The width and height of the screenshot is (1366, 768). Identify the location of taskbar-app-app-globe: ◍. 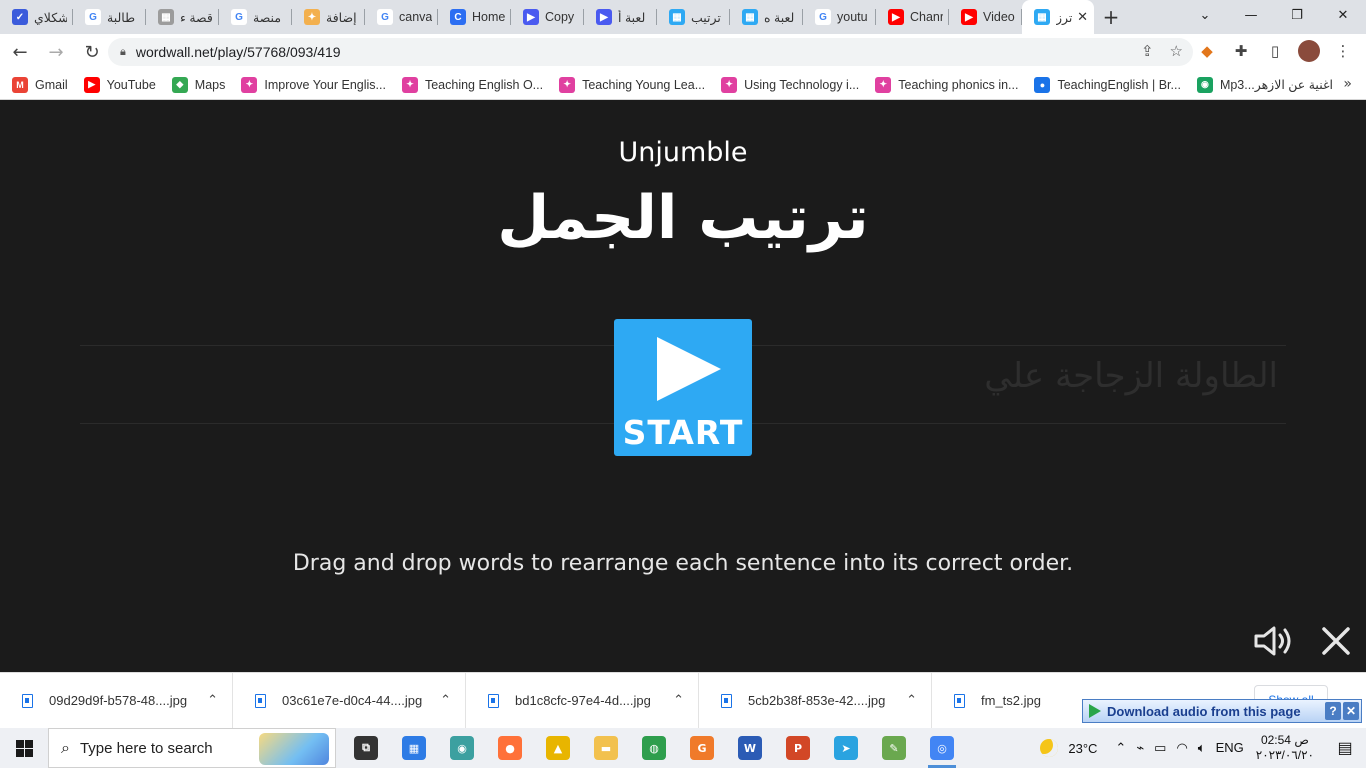
(654, 748).